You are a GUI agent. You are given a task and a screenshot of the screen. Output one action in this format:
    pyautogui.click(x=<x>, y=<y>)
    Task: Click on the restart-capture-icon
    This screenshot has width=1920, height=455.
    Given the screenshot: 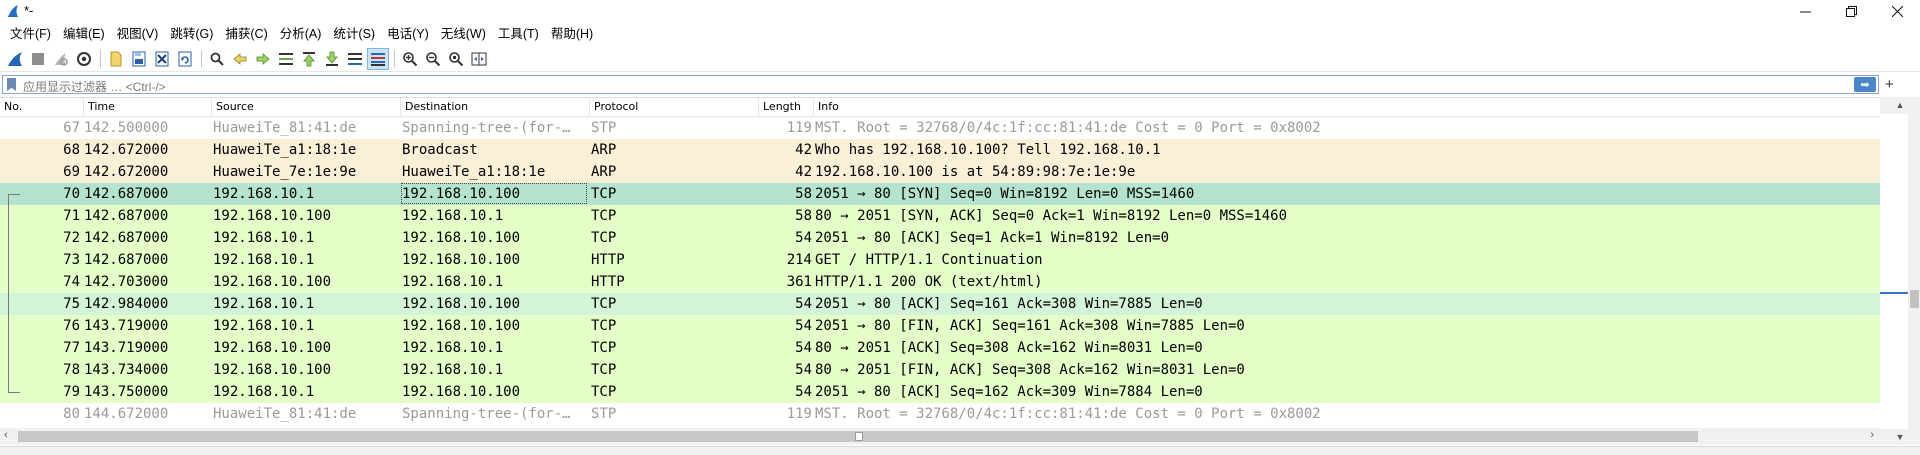 What is the action you would take?
    pyautogui.click(x=61, y=59)
    